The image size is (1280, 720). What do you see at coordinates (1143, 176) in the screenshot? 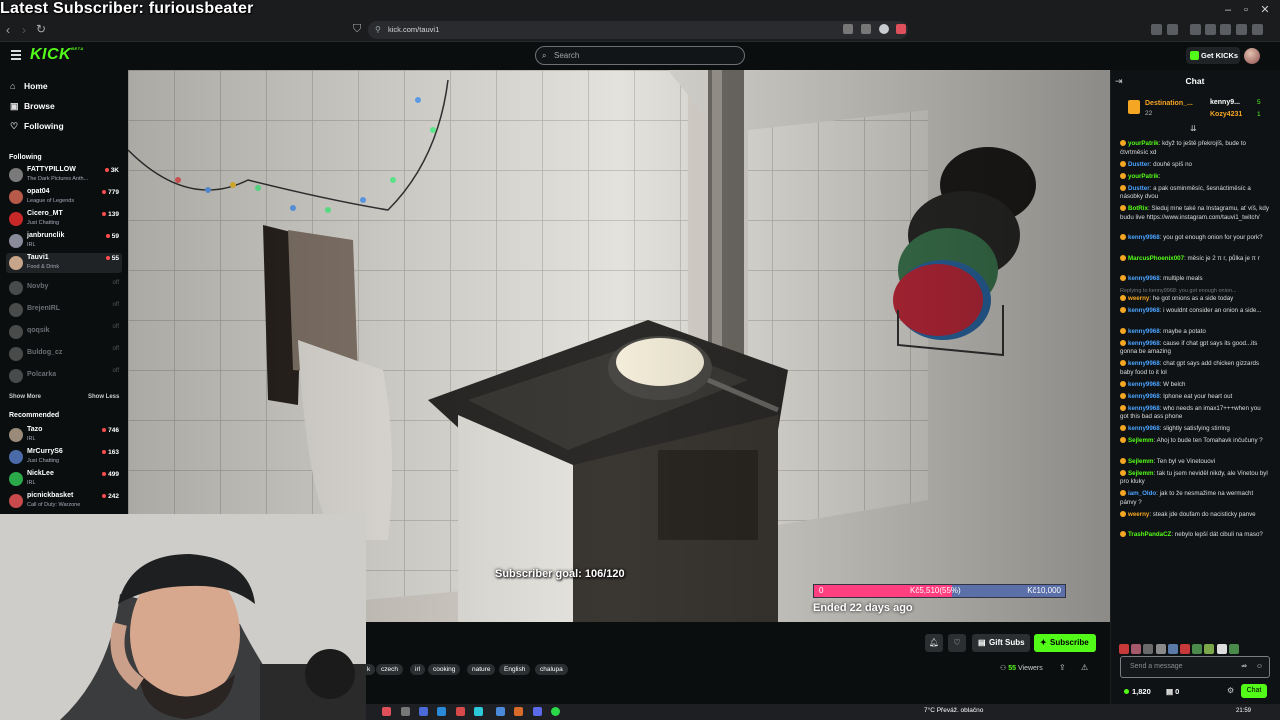
I see `chat-username: yourPatrik` at bounding box center [1143, 176].